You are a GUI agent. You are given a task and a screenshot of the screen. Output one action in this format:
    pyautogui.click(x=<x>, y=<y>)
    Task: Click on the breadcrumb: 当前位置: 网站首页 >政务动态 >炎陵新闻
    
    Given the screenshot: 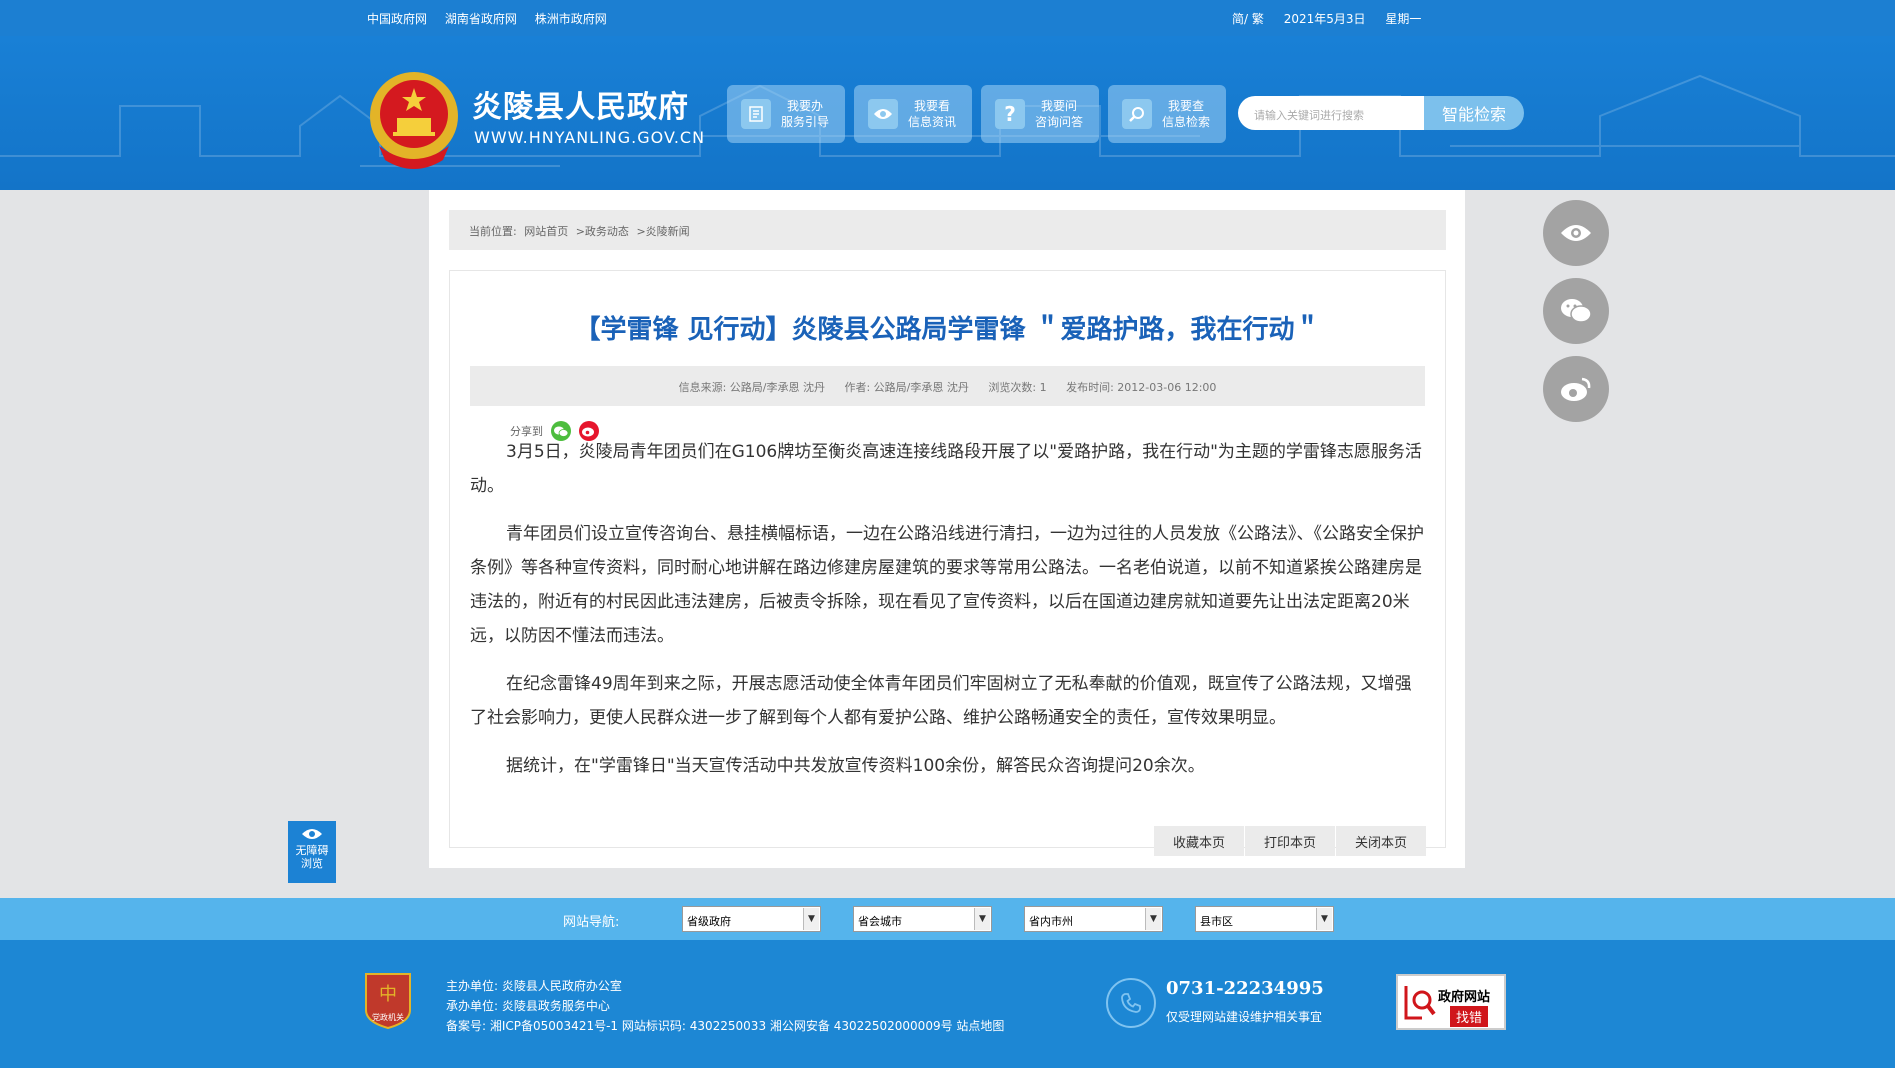 What is the action you would take?
    pyautogui.click(x=947, y=230)
    